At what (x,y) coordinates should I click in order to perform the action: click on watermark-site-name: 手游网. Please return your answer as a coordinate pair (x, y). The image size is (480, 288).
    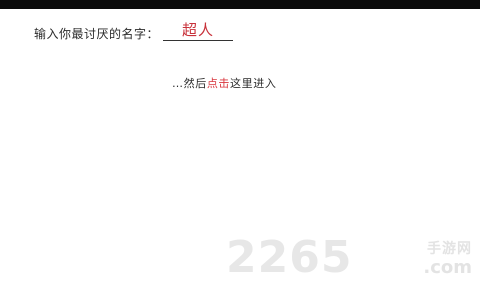
    Looking at the image, I should click on (449, 249).